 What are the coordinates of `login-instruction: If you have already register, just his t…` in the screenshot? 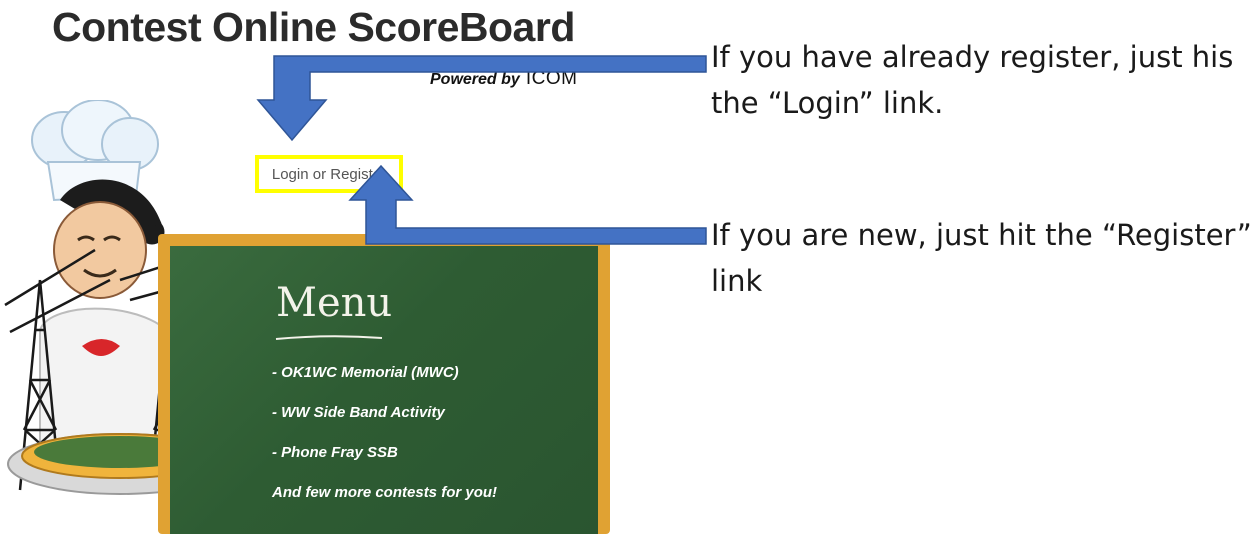 It's located at (972, 80).